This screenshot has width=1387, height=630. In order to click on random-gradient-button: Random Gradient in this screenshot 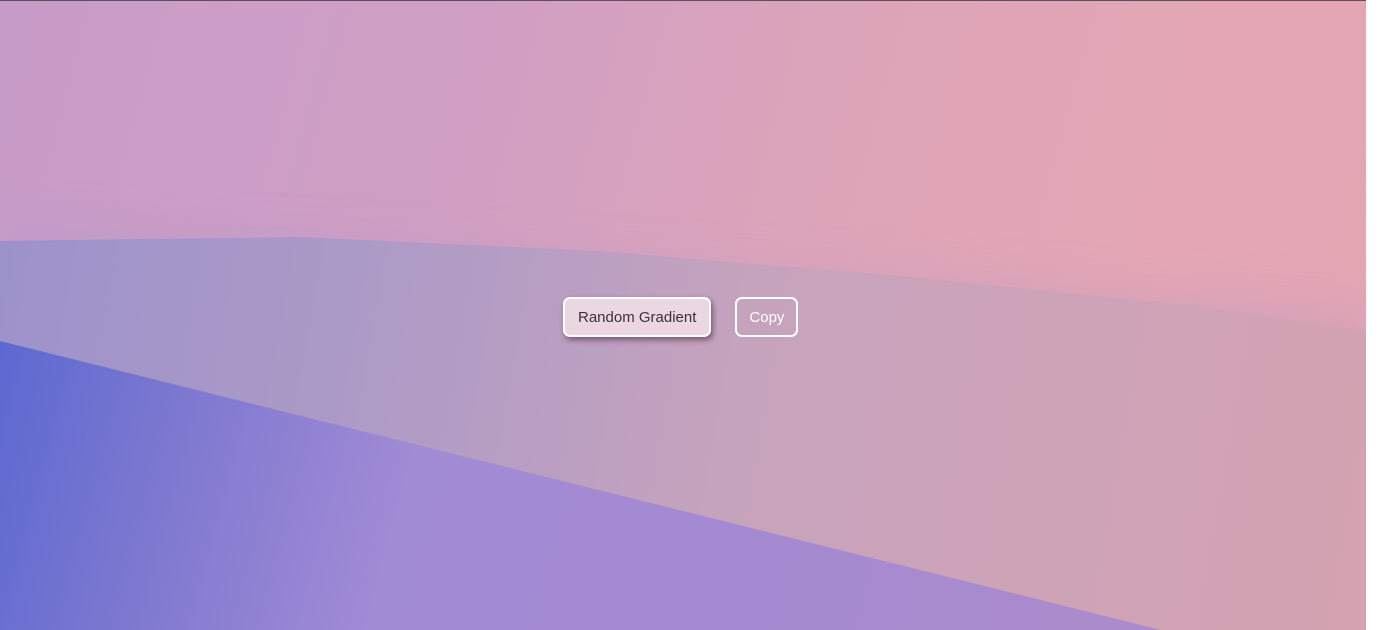, I will do `click(637, 317)`.